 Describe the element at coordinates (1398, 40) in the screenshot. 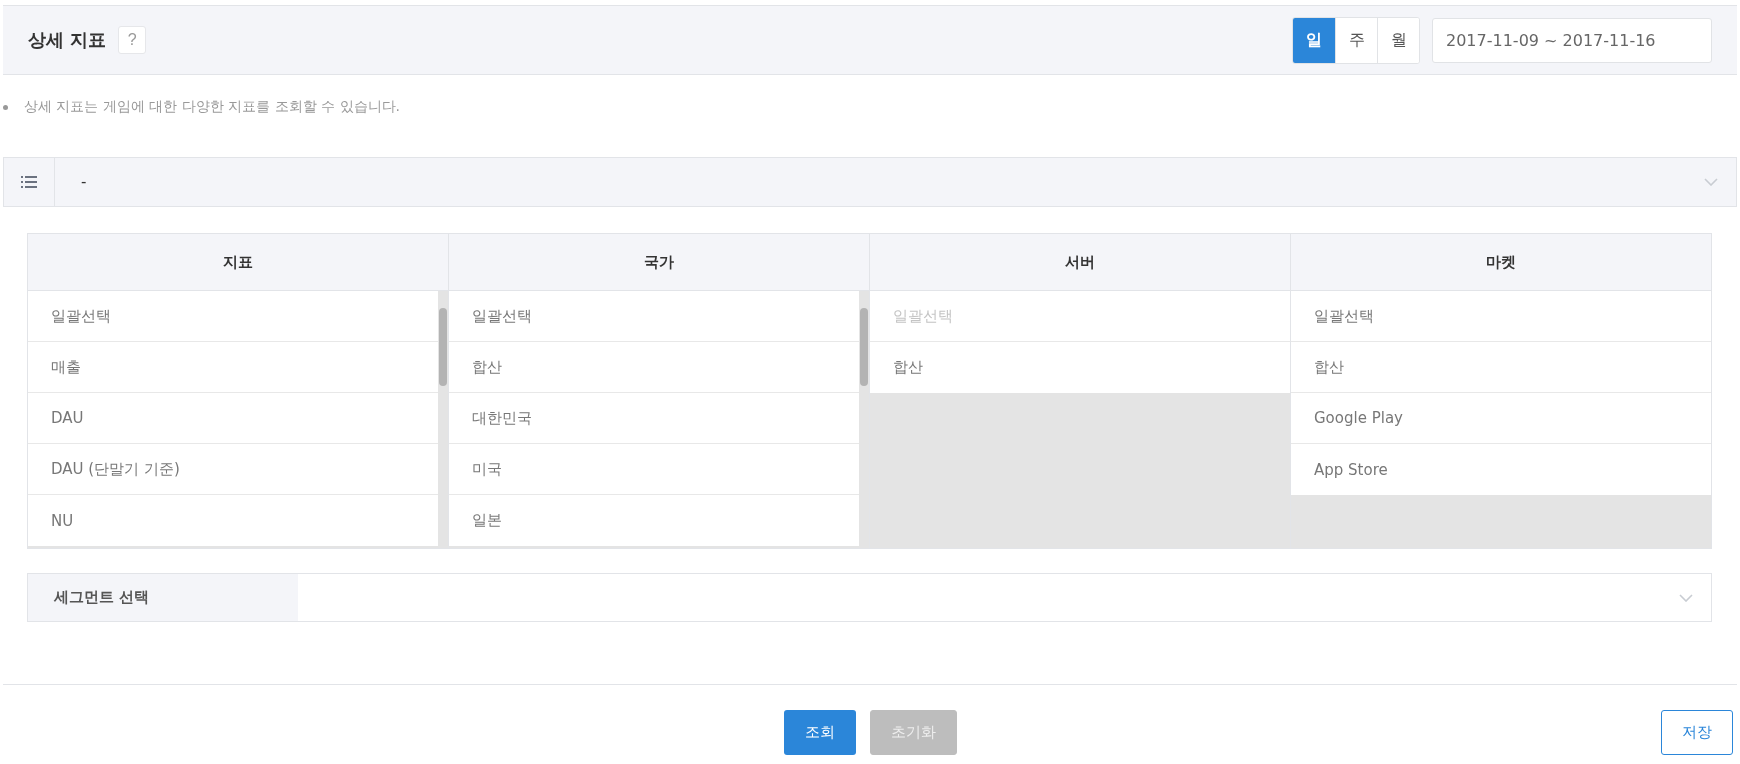

I see `period-tab: 월` at that location.